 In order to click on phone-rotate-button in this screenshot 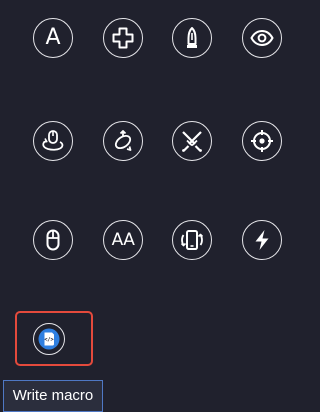, I will do `click(192, 240)`.